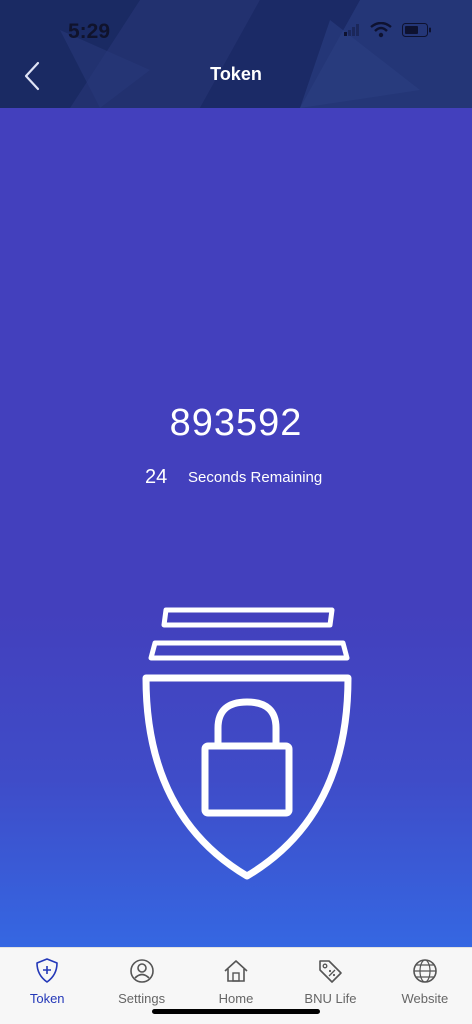  Describe the element at coordinates (47, 970) in the screenshot. I see `shield-plus-icon` at that location.